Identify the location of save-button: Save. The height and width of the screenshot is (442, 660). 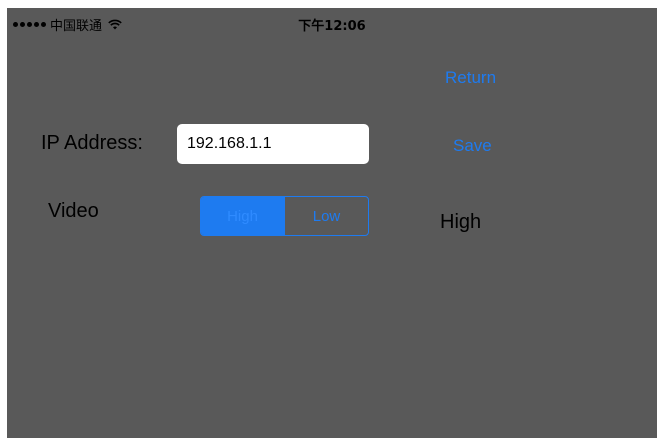
(472, 146).